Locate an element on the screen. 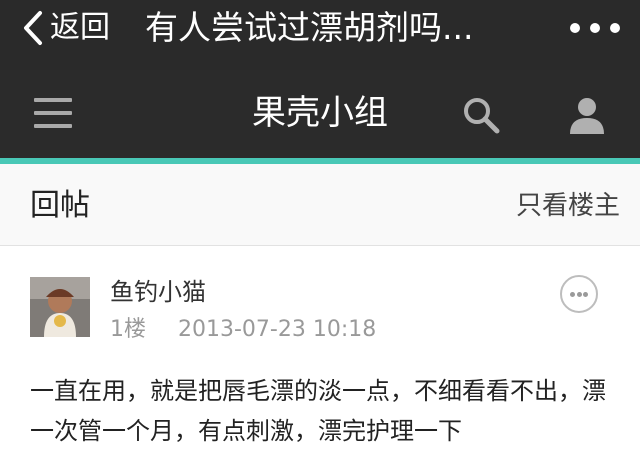  site-title: 果壳小组 is located at coordinates (320, 113).